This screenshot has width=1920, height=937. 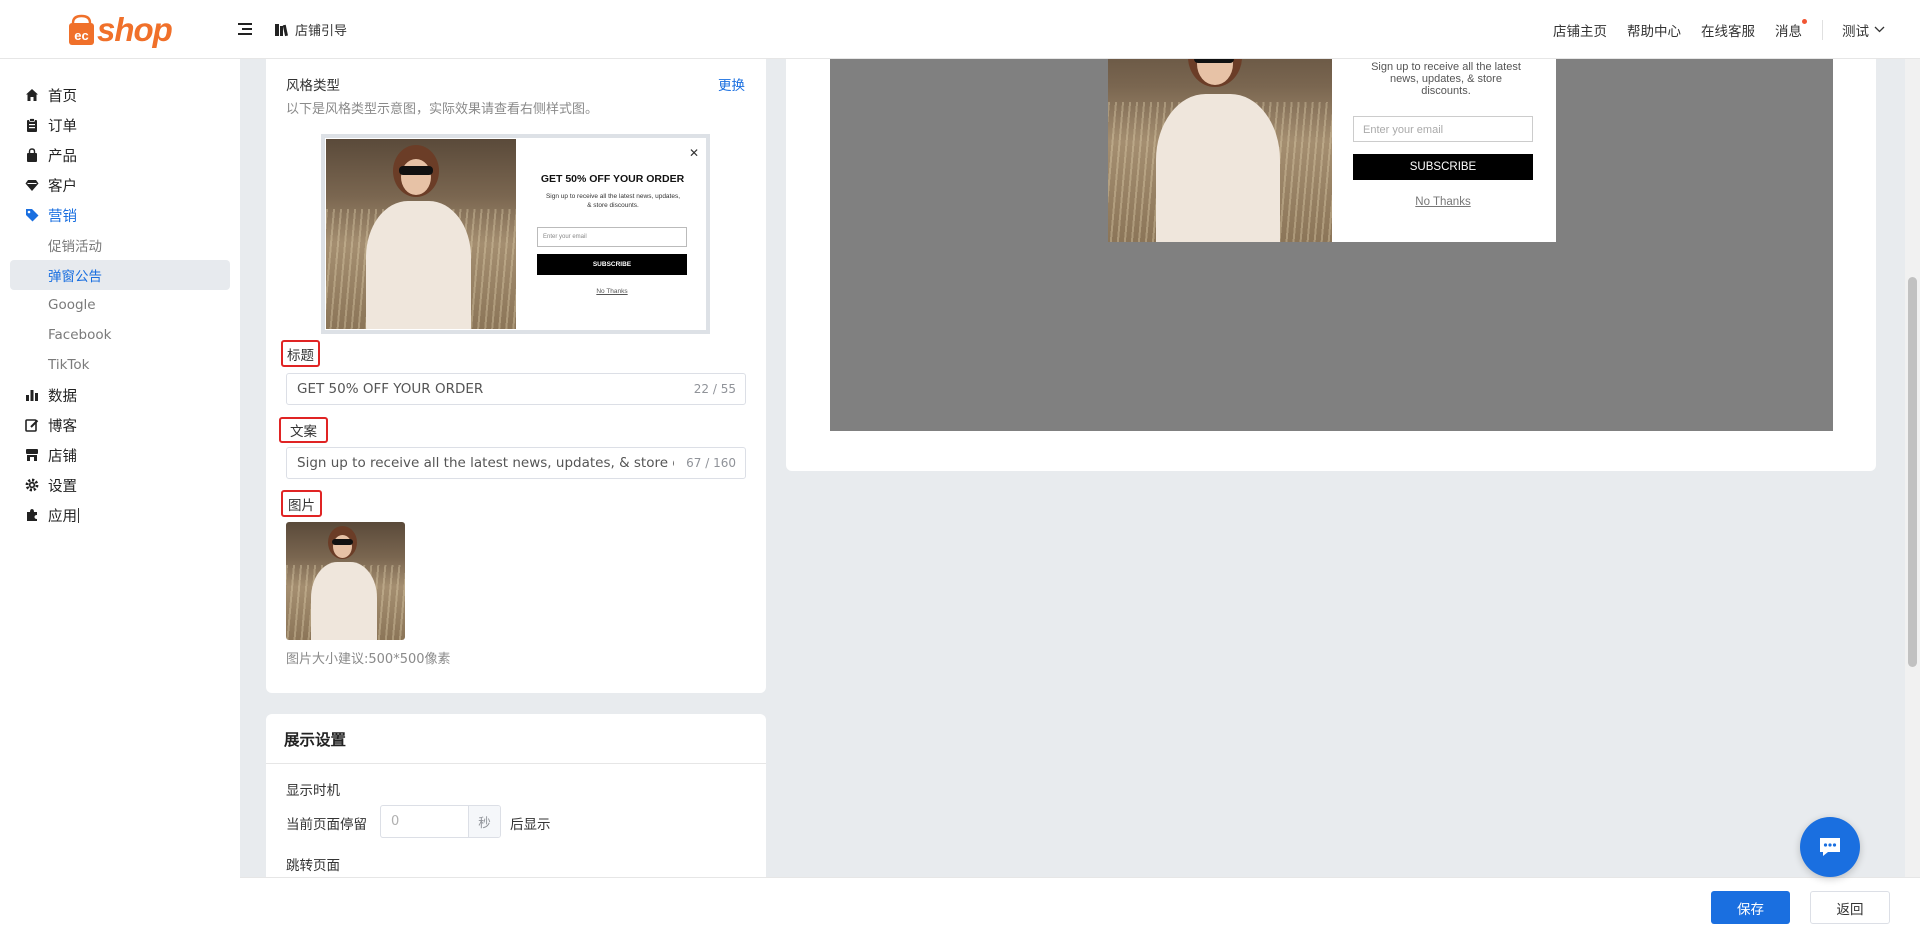 What do you see at coordinates (62, 156) in the screenshot?
I see `sidebar-item-label: 产品` at bounding box center [62, 156].